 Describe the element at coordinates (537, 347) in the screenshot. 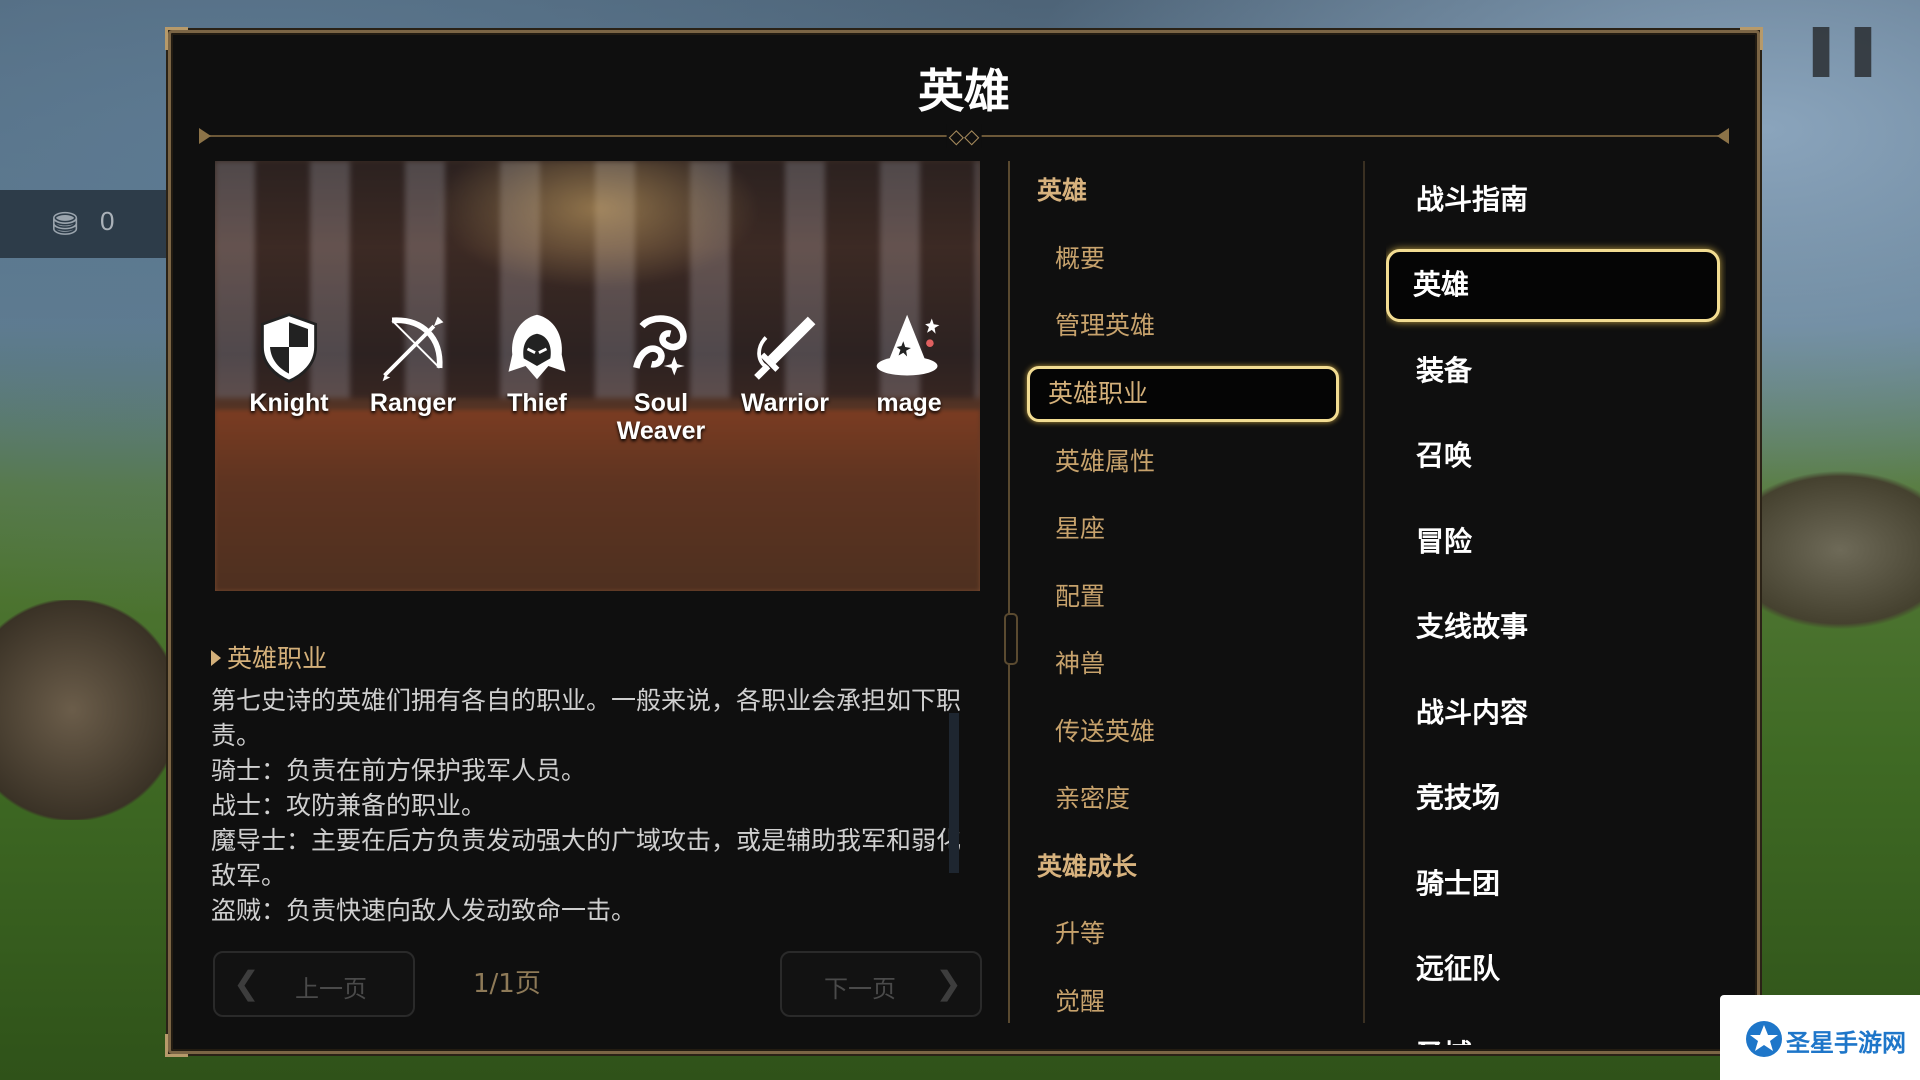

I see `hood-icon` at that location.